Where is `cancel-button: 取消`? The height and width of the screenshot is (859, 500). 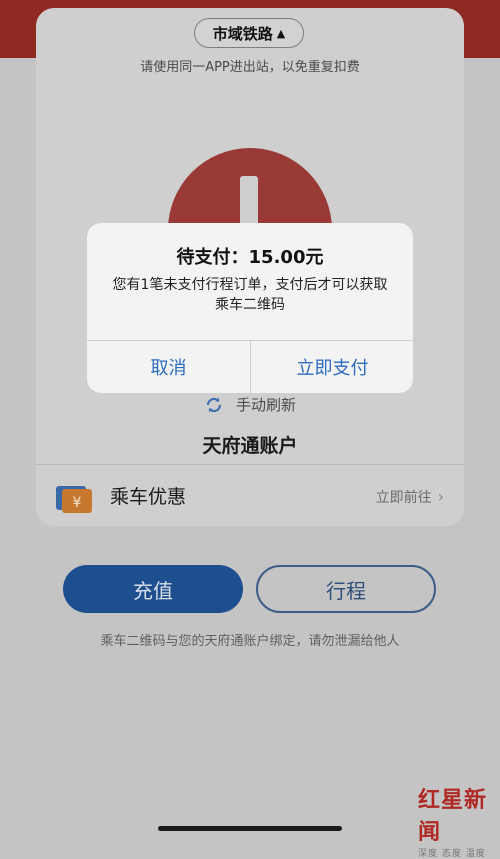
cancel-button: 取消 is located at coordinates (168, 367).